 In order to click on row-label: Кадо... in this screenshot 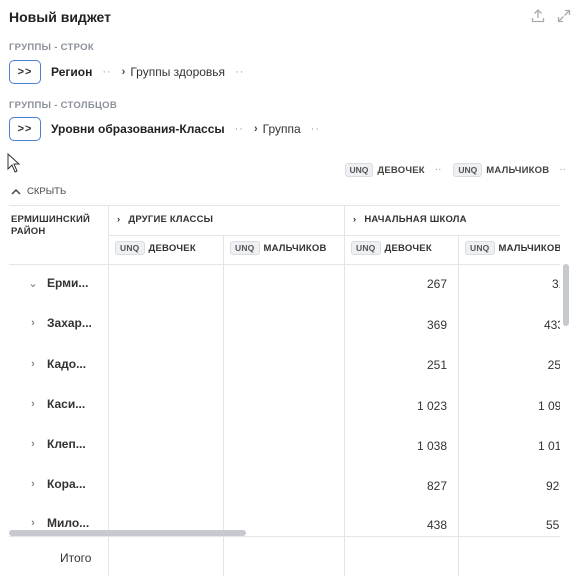, I will do `click(67, 364)`.